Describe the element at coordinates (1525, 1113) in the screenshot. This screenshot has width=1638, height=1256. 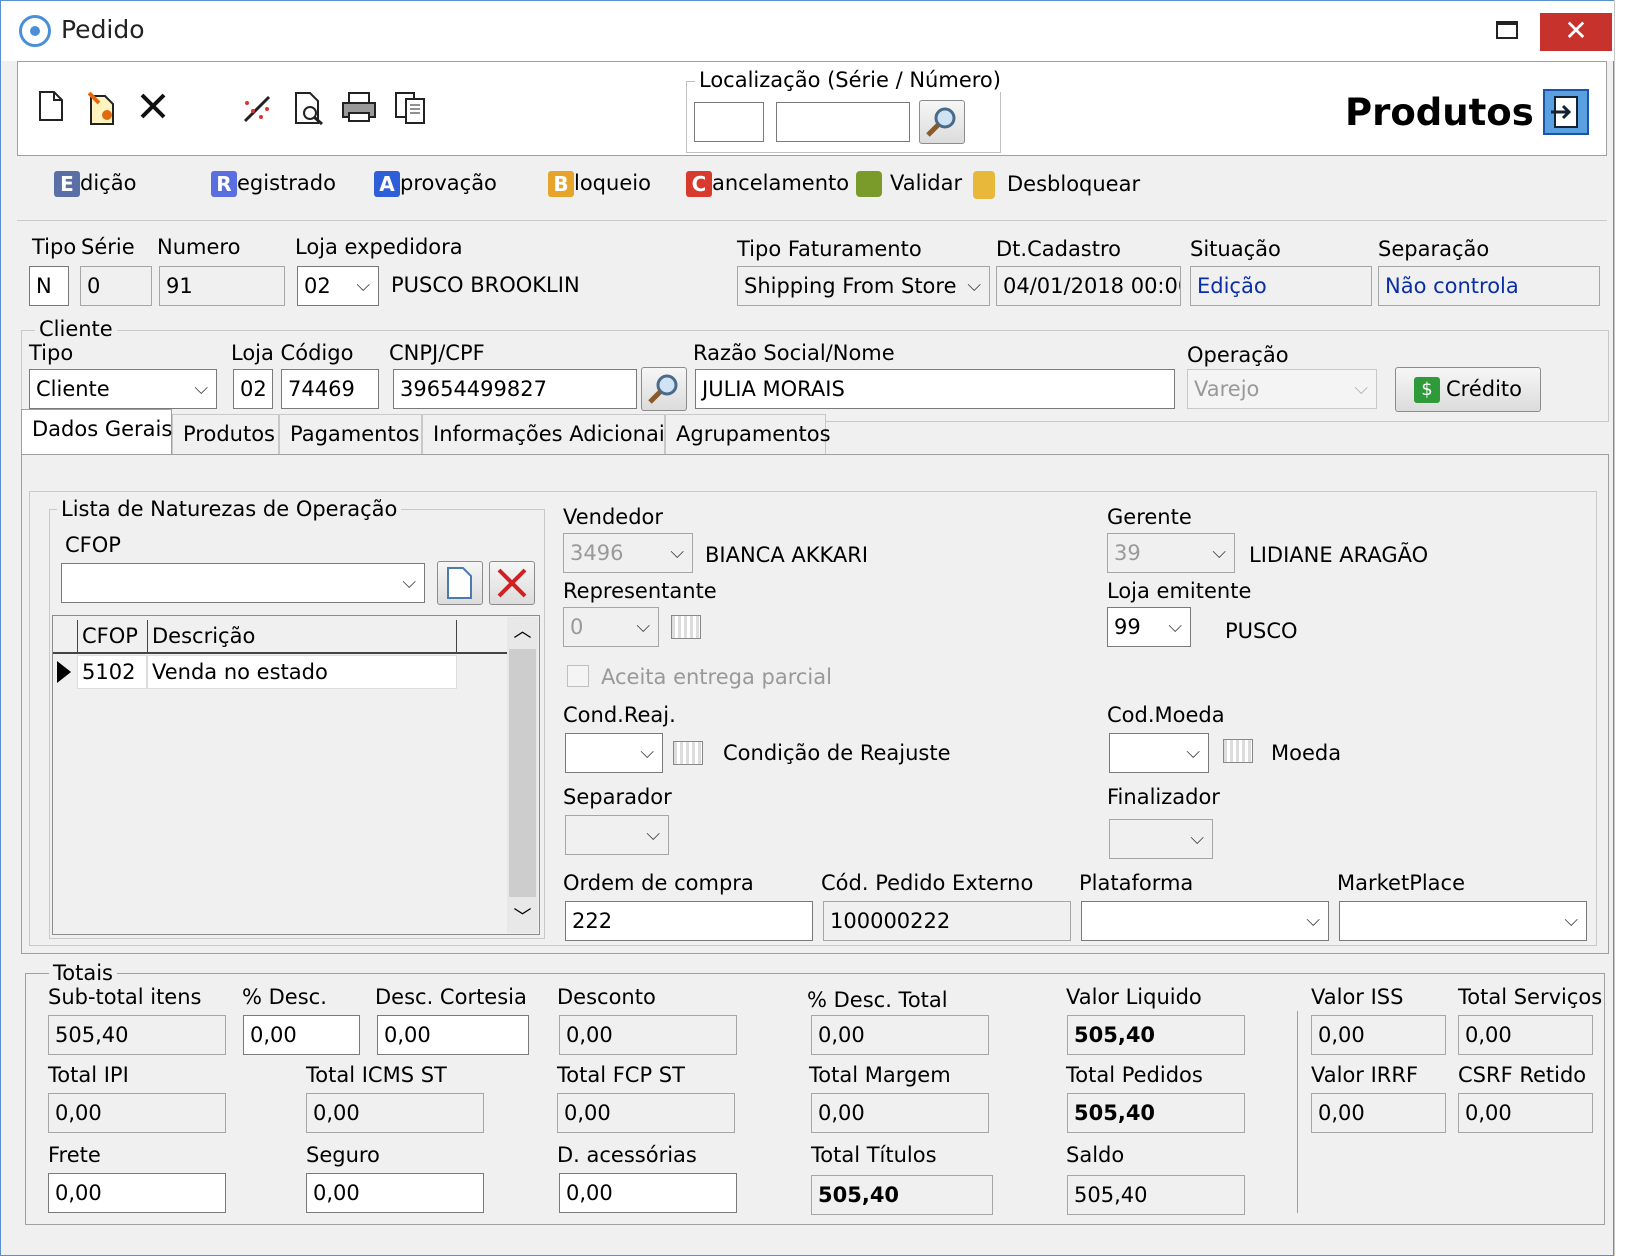
I see `csrf-retido-input: 0,00` at that location.